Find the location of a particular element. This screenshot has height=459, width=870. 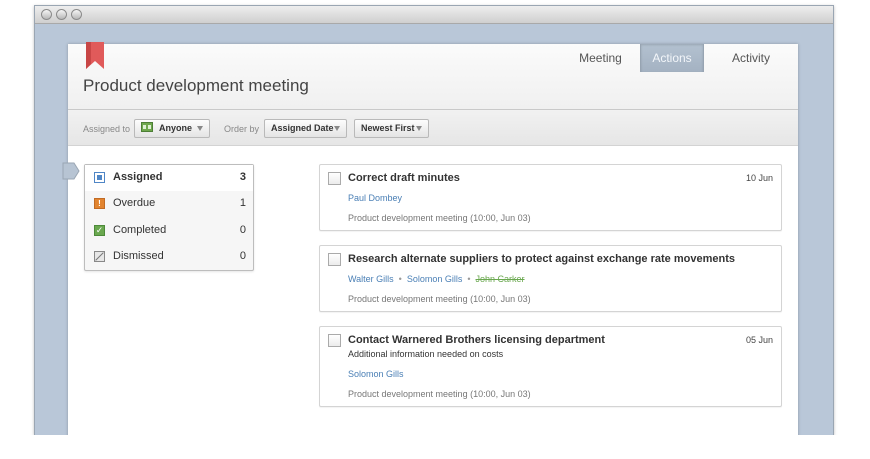

assignee-link: Walter Gills is located at coordinates (371, 279).